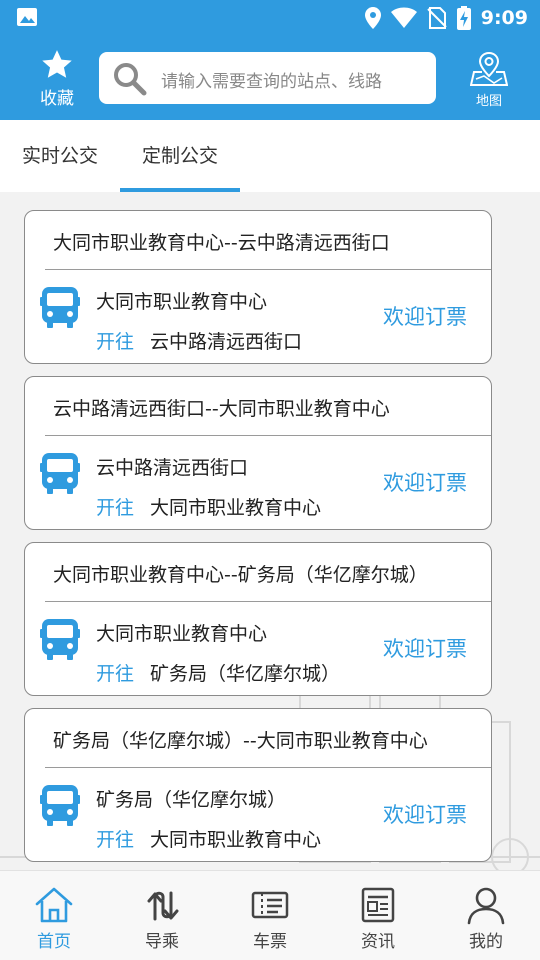 The height and width of the screenshot is (960, 540). Describe the element at coordinates (27, 17) in the screenshot. I see `image-notification-icon` at that location.